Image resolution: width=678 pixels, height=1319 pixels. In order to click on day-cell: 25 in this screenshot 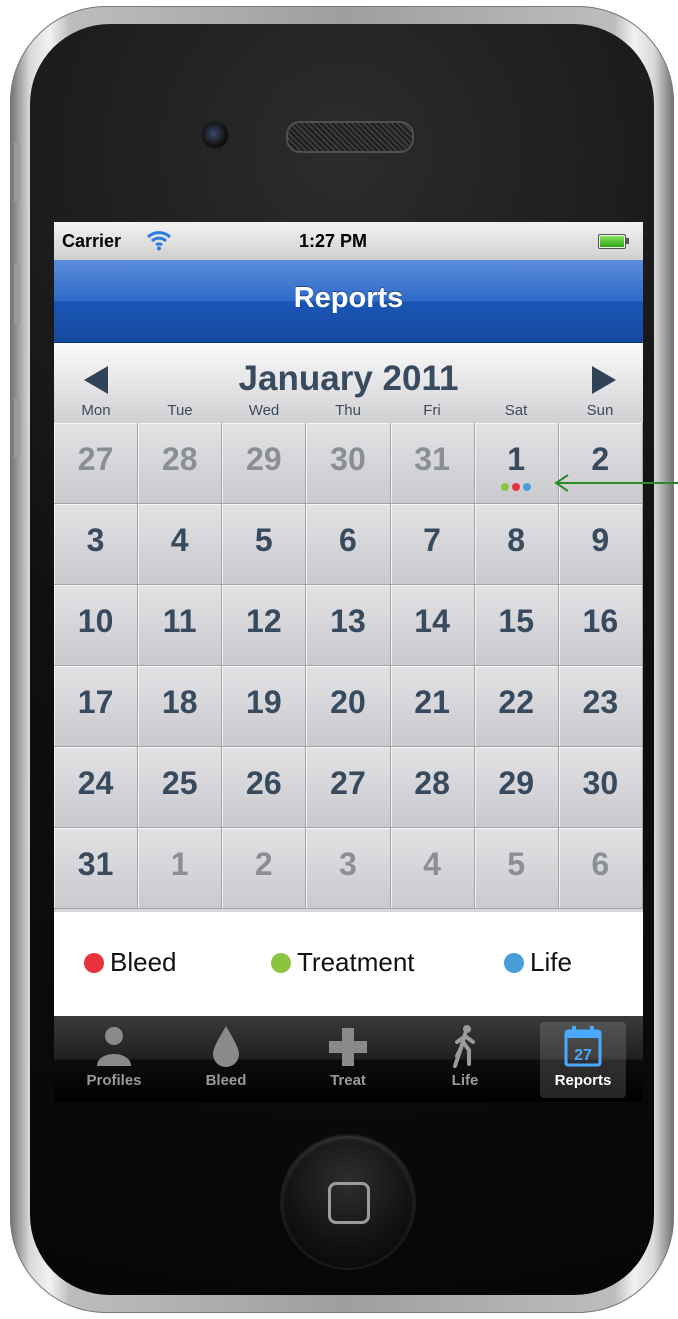, I will do `click(180, 787)`.